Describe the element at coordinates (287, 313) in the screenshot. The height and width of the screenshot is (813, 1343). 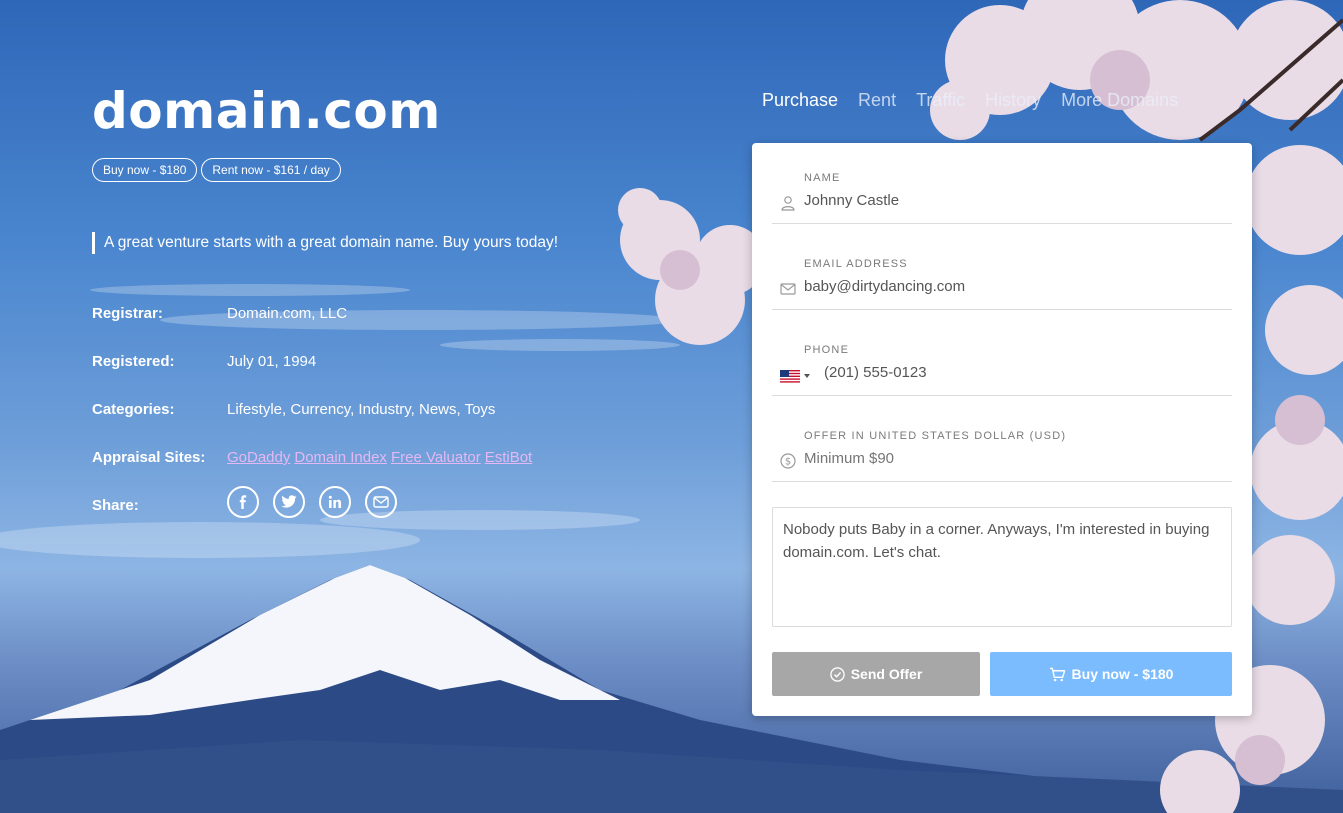
I see `registrar-value: Domain.com, LLC` at that location.